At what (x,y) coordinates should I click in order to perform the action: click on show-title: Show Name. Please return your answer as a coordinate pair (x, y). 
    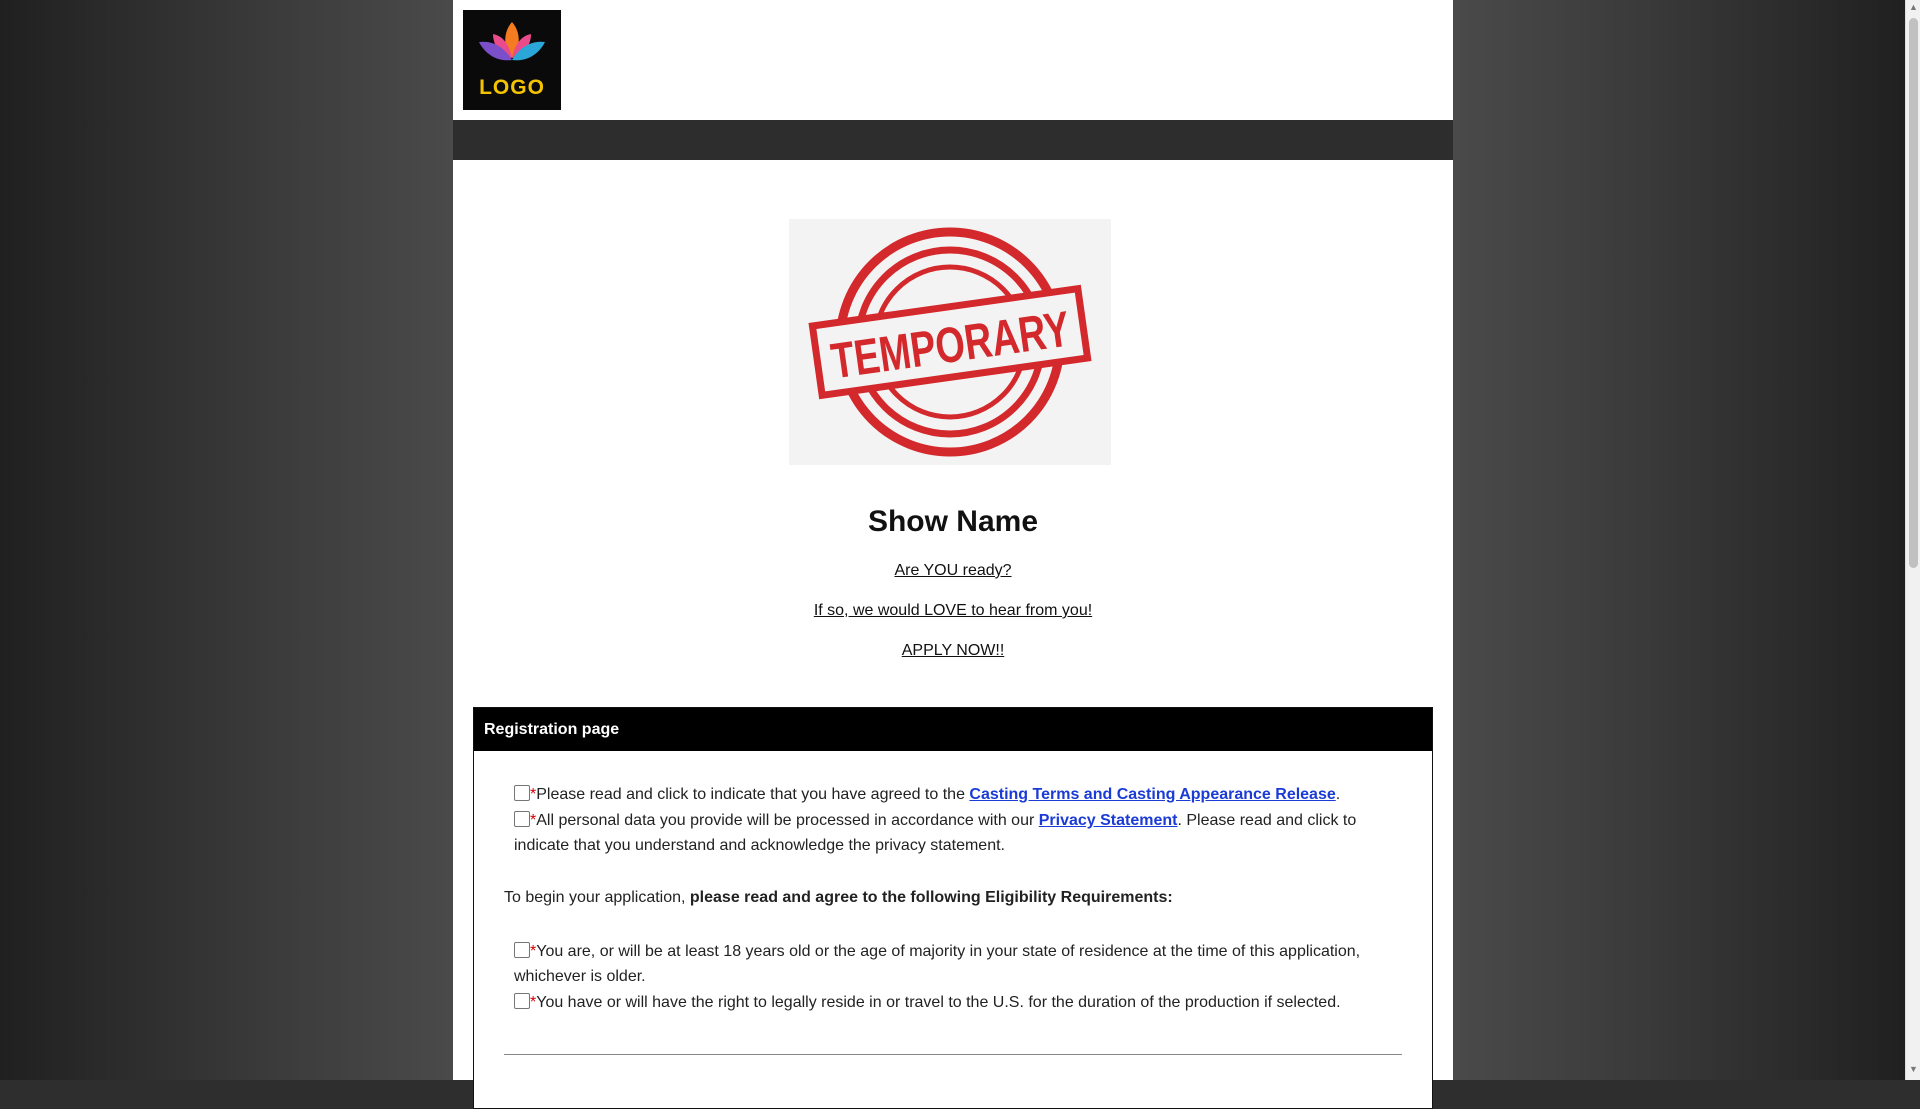
    Looking at the image, I should click on (953, 521).